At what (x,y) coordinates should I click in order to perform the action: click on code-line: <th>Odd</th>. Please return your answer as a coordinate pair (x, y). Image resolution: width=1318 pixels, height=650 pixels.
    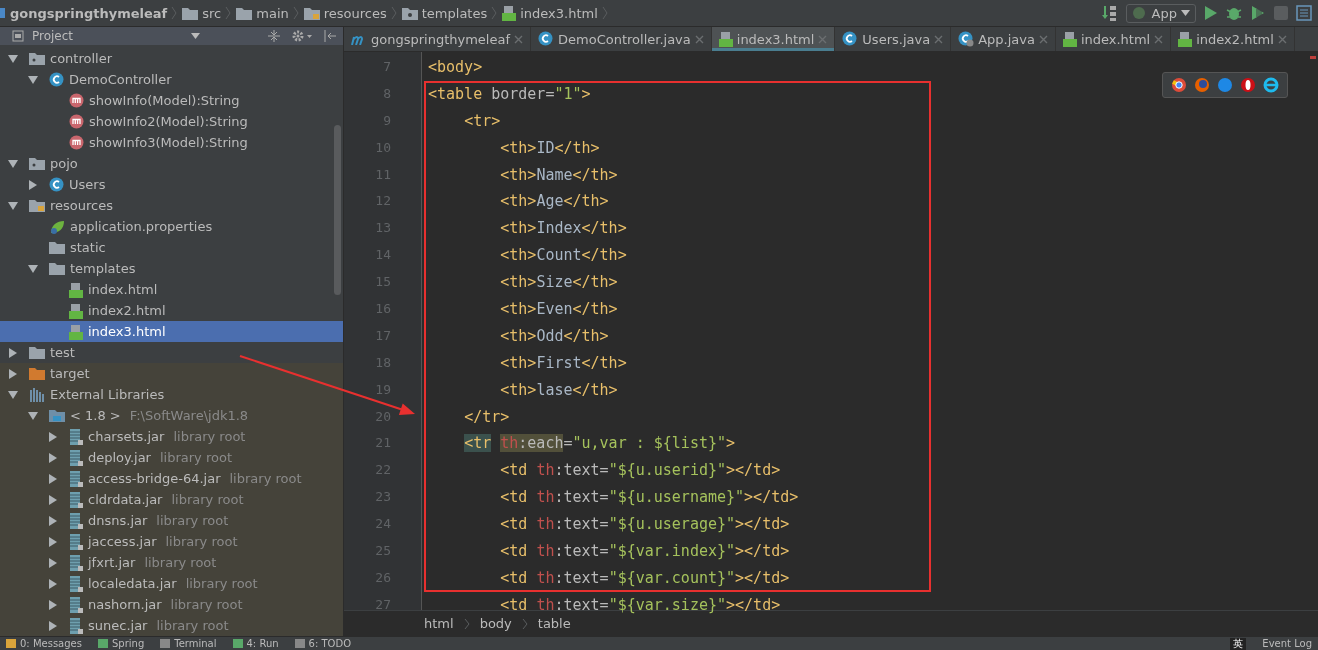
    Looking at the image, I should click on (554, 336).